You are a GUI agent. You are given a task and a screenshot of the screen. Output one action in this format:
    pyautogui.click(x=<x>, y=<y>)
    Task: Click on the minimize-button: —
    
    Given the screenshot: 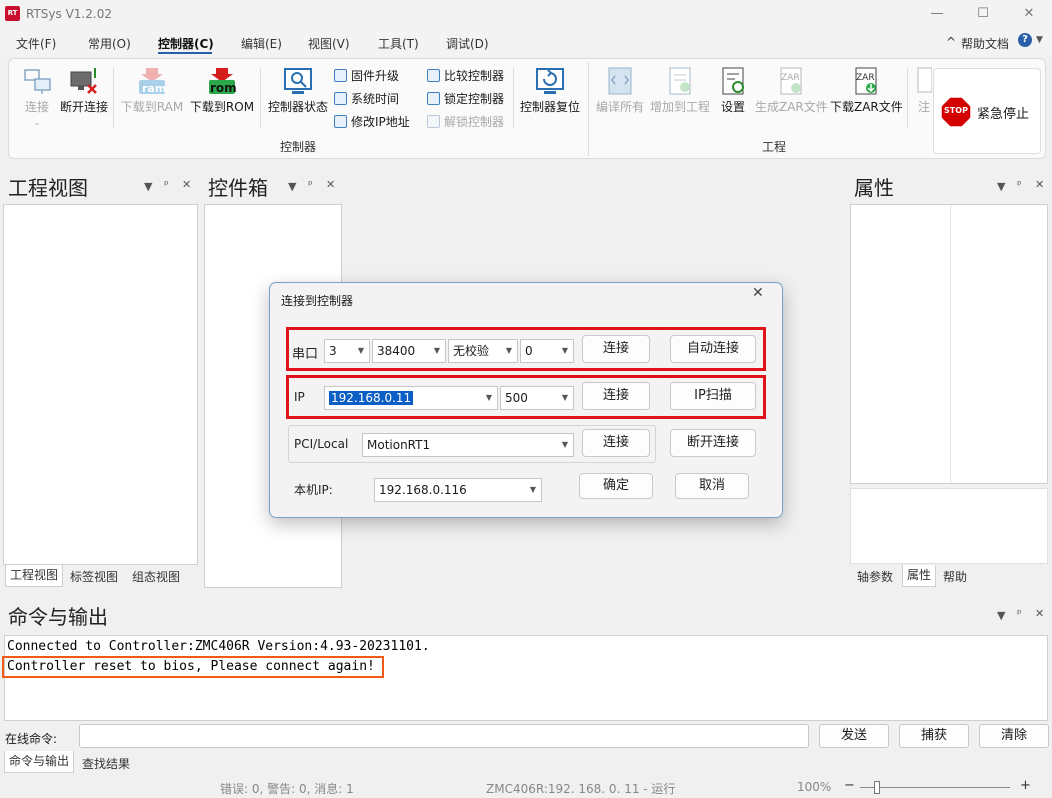 What is the action you would take?
    pyautogui.click(x=937, y=14)
    